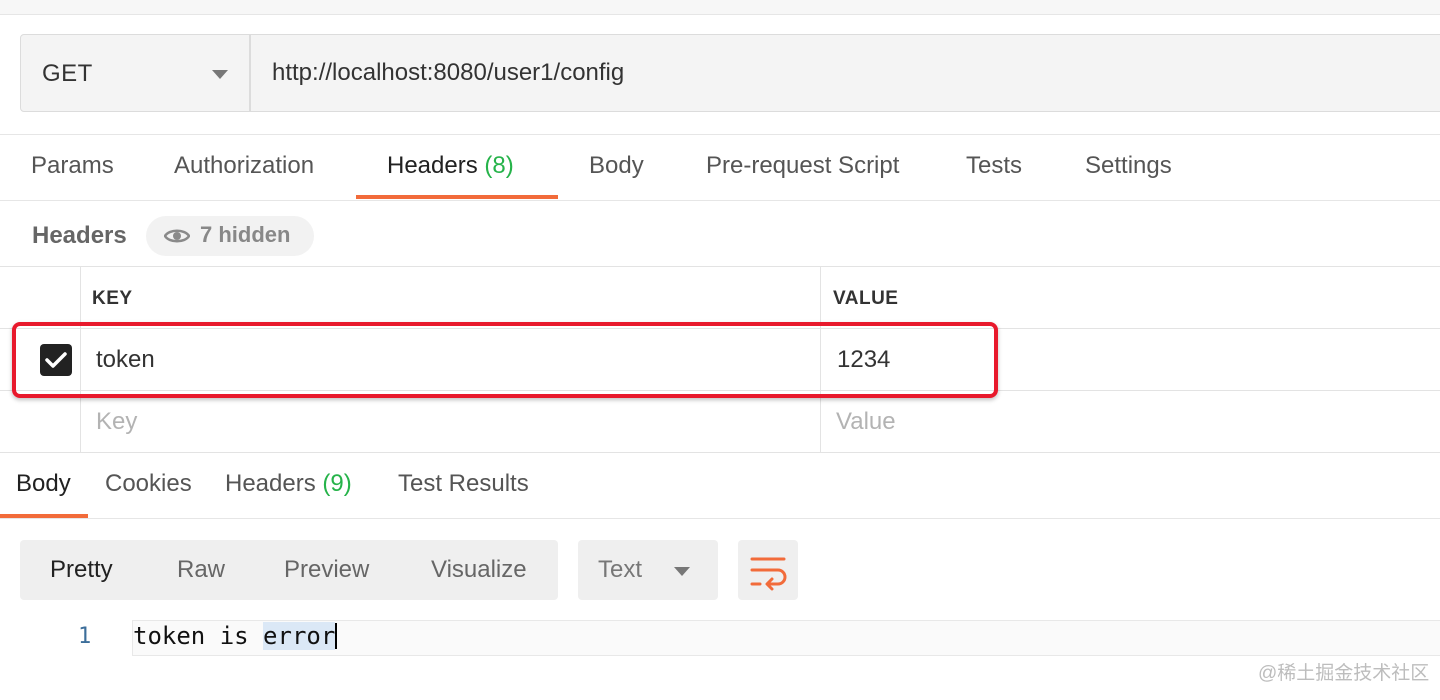  What do you see at coordinates (448, 73) in the screenshot?
I see `url-text: http://localhost:8080/user1/config` at bounding box center [448, 73].